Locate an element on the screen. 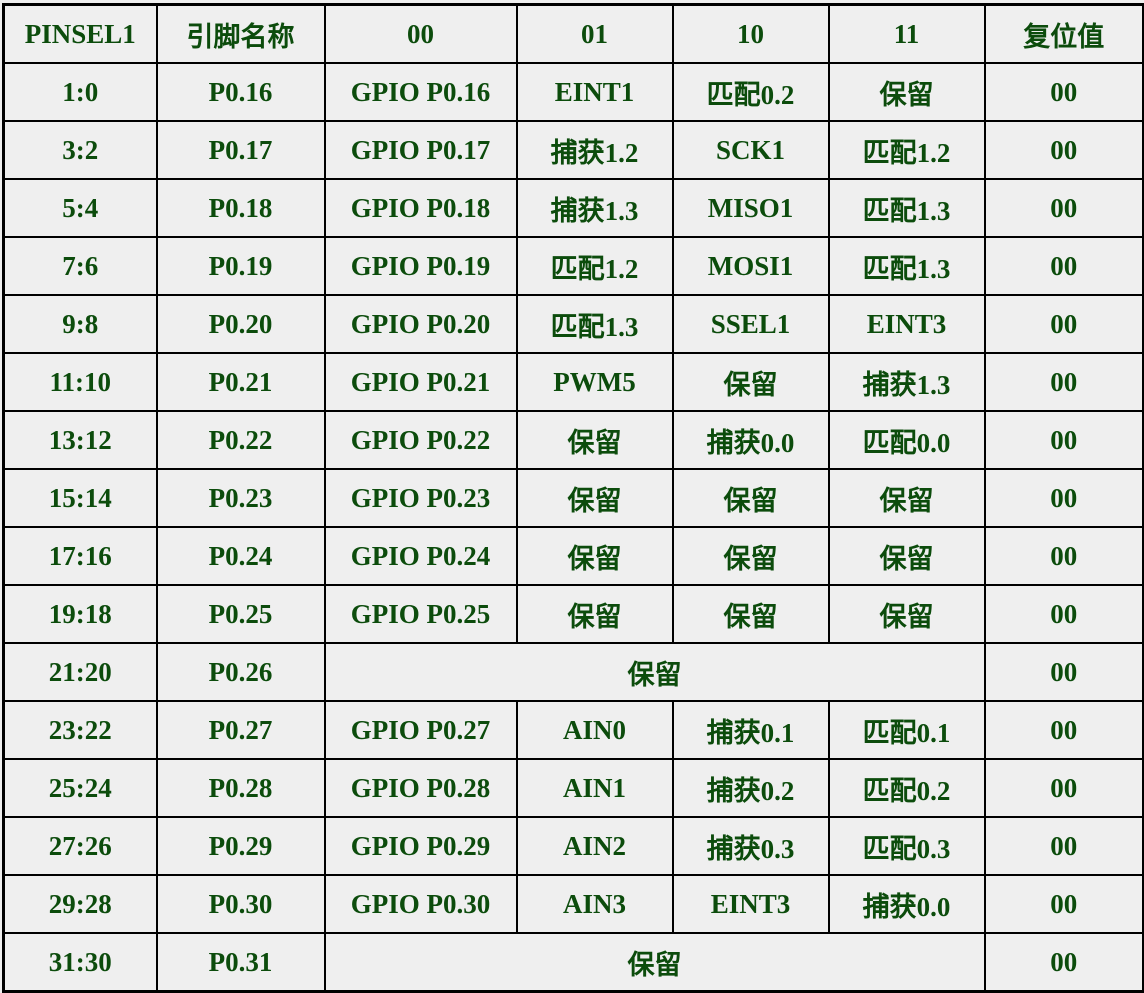 This screenshot has width=1144, height=993. function-01-cell: AIN0 is located at coordinates (594, 730).